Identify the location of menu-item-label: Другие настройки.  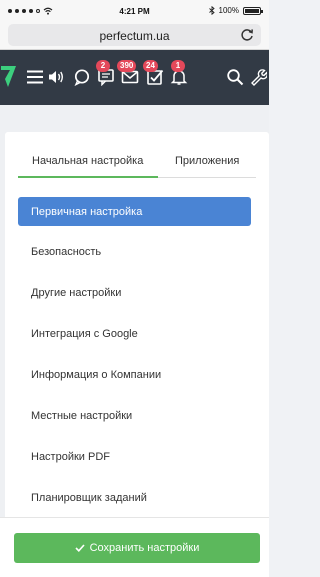
(76, 293).